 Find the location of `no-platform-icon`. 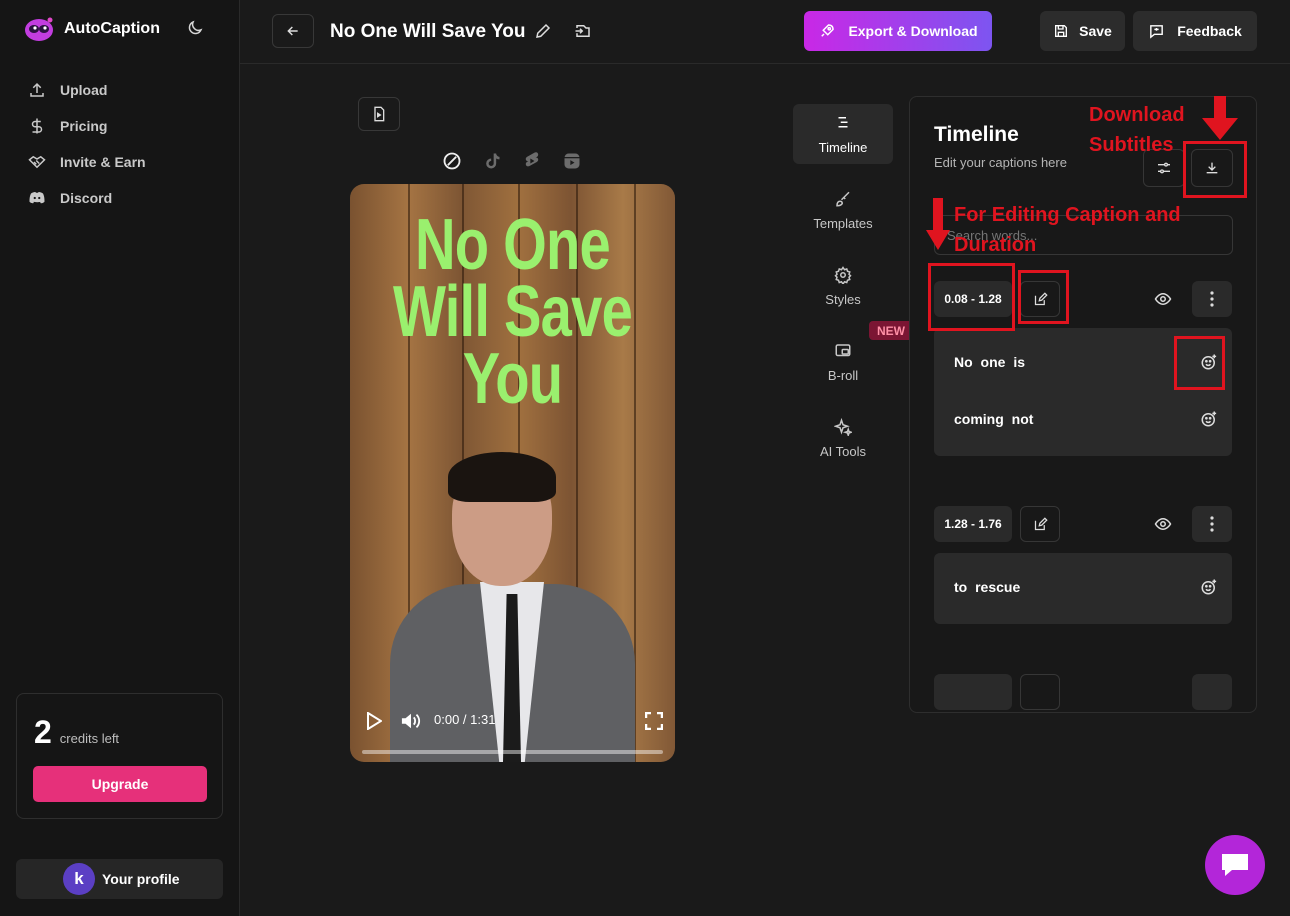

no-platform-icon is located at coordinates (452, 161).